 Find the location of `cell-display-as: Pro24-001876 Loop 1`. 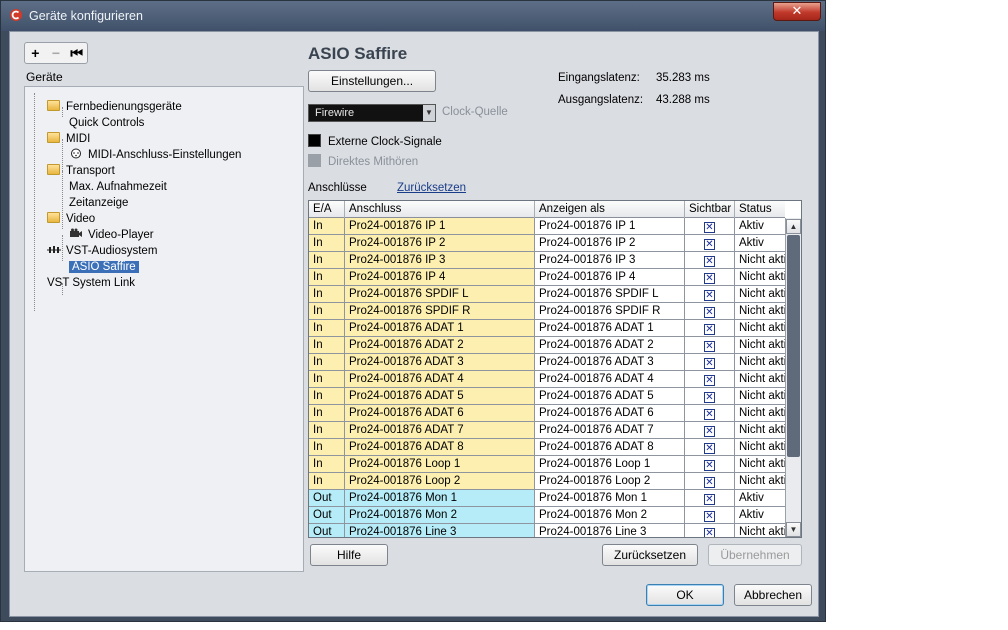

cell-display-as: Pro24-001876 Loop 1 is located at coordinates (610, 464).